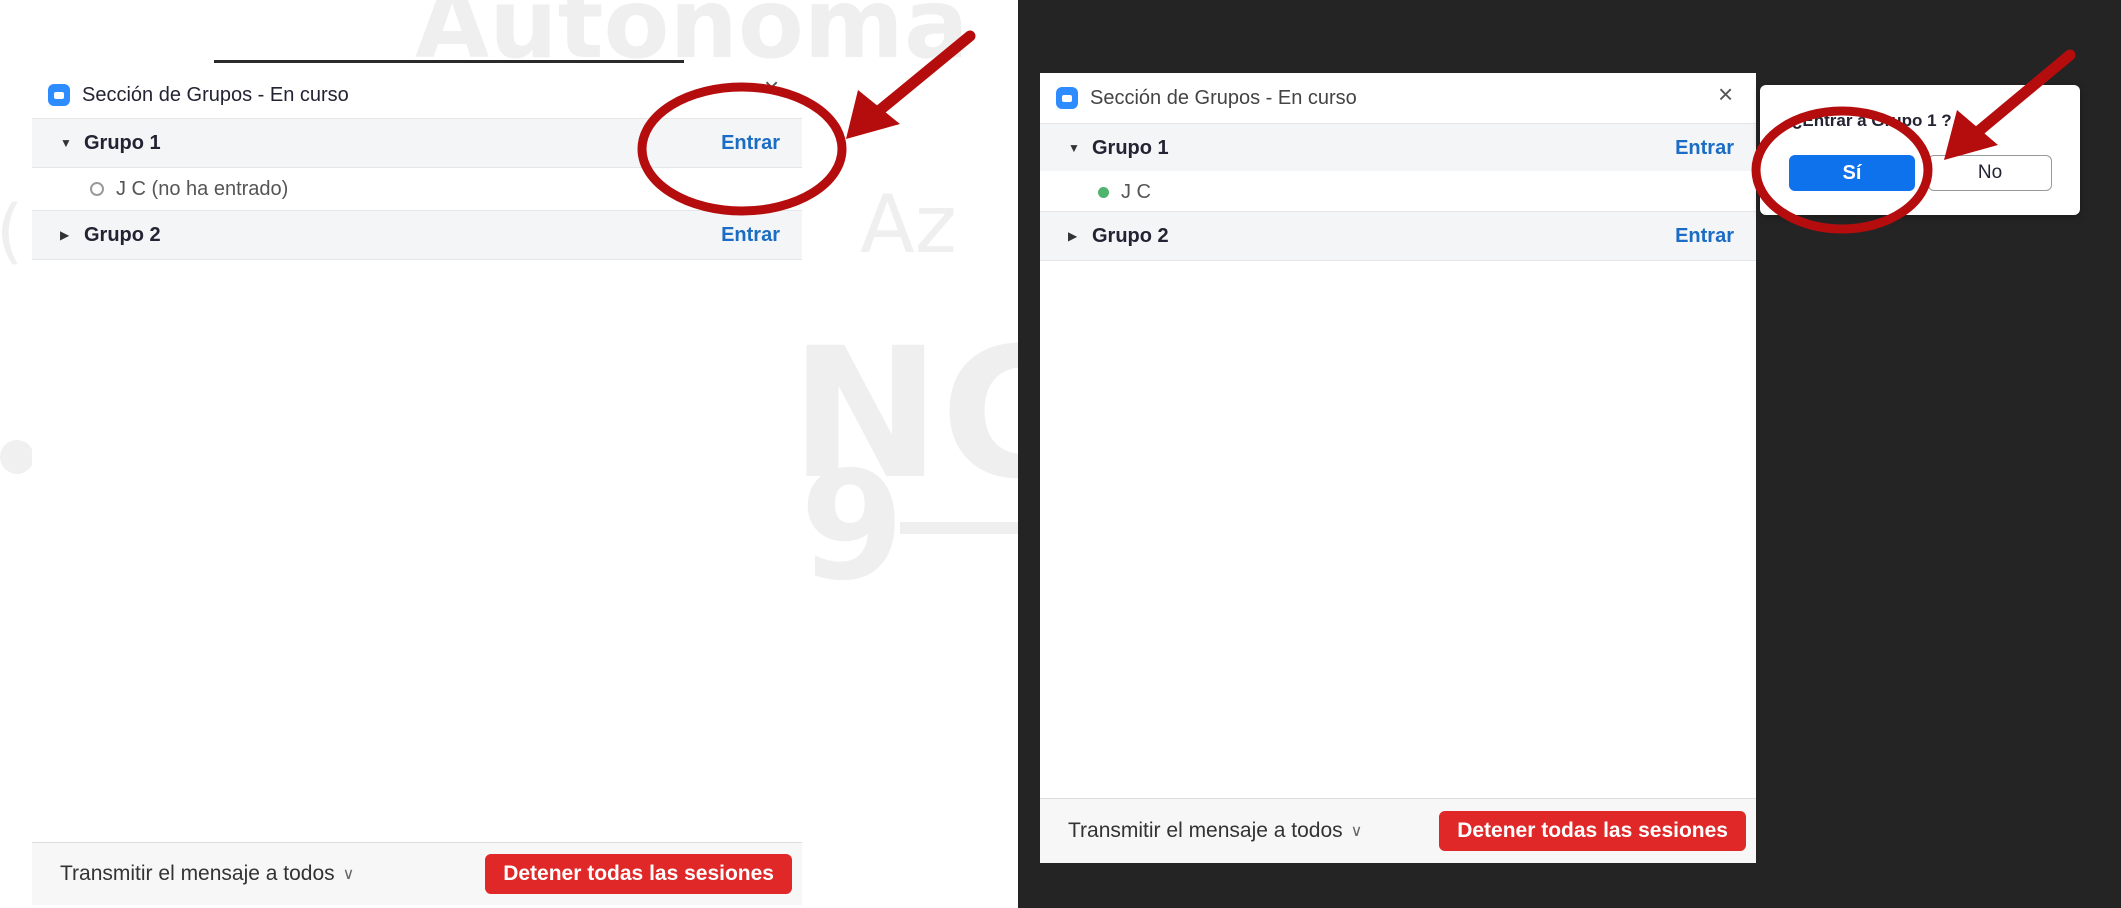 This screenshot has width=2121, height=908. What do you see at coordinates (925, 73) in the screenshot?
I see `arrow-shaft-left` at bounding box center [925, 73].